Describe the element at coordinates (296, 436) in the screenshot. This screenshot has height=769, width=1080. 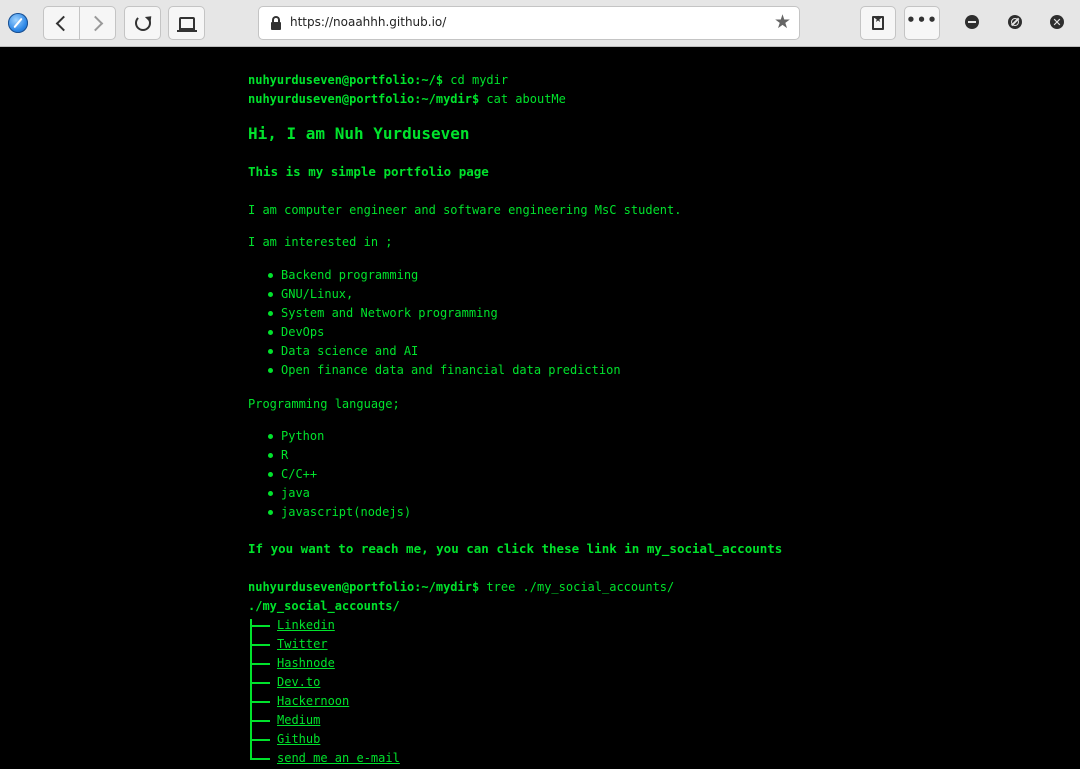
I see `list-item: Python` at that location.